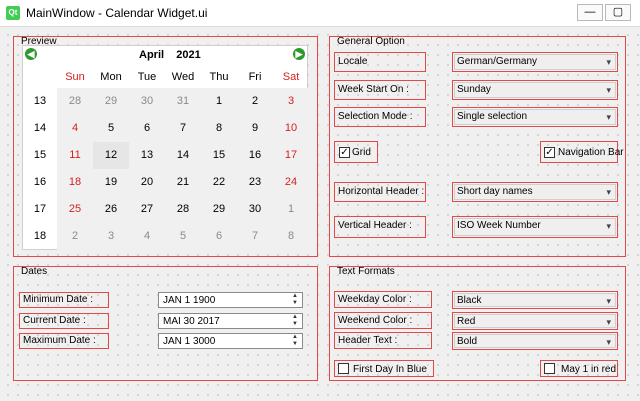 The width and height of the screenshot is (640, 401). I want to click on day-cell: 22, so click(219, 182).